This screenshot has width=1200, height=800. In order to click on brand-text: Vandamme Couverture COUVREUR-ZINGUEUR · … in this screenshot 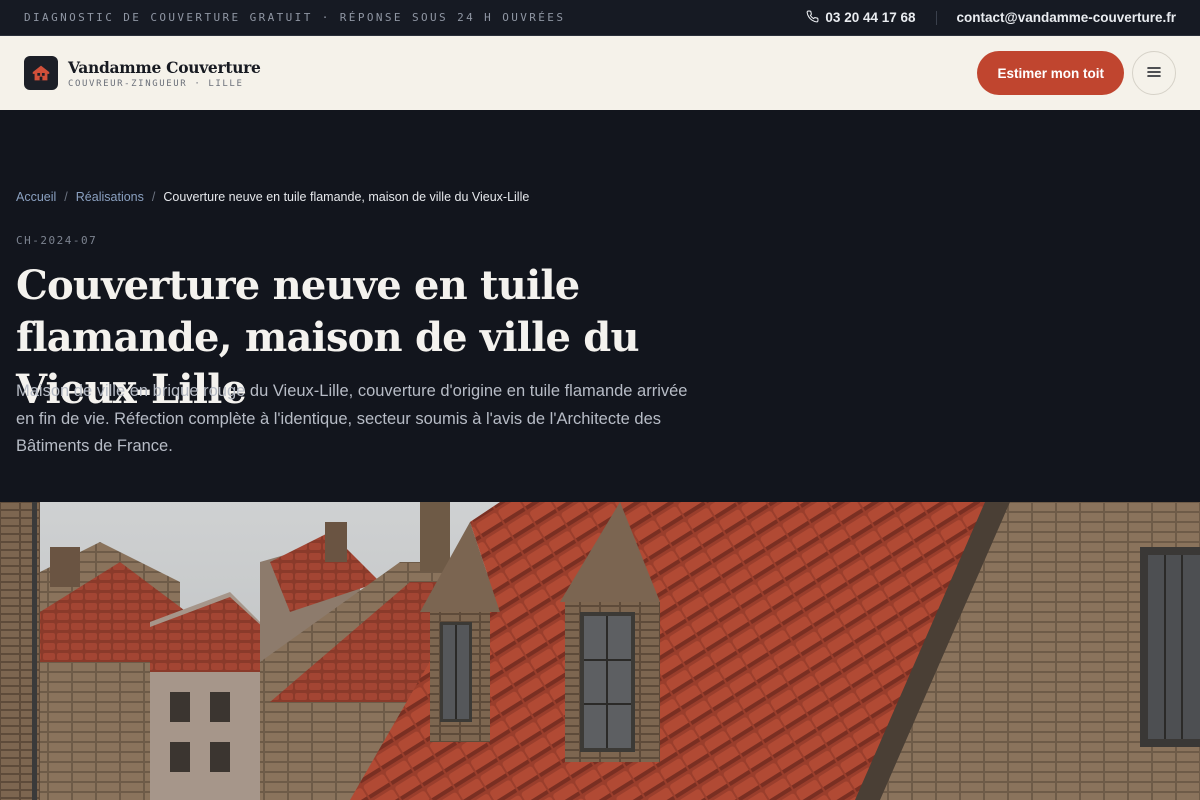, I will do `click(164, 73)`.